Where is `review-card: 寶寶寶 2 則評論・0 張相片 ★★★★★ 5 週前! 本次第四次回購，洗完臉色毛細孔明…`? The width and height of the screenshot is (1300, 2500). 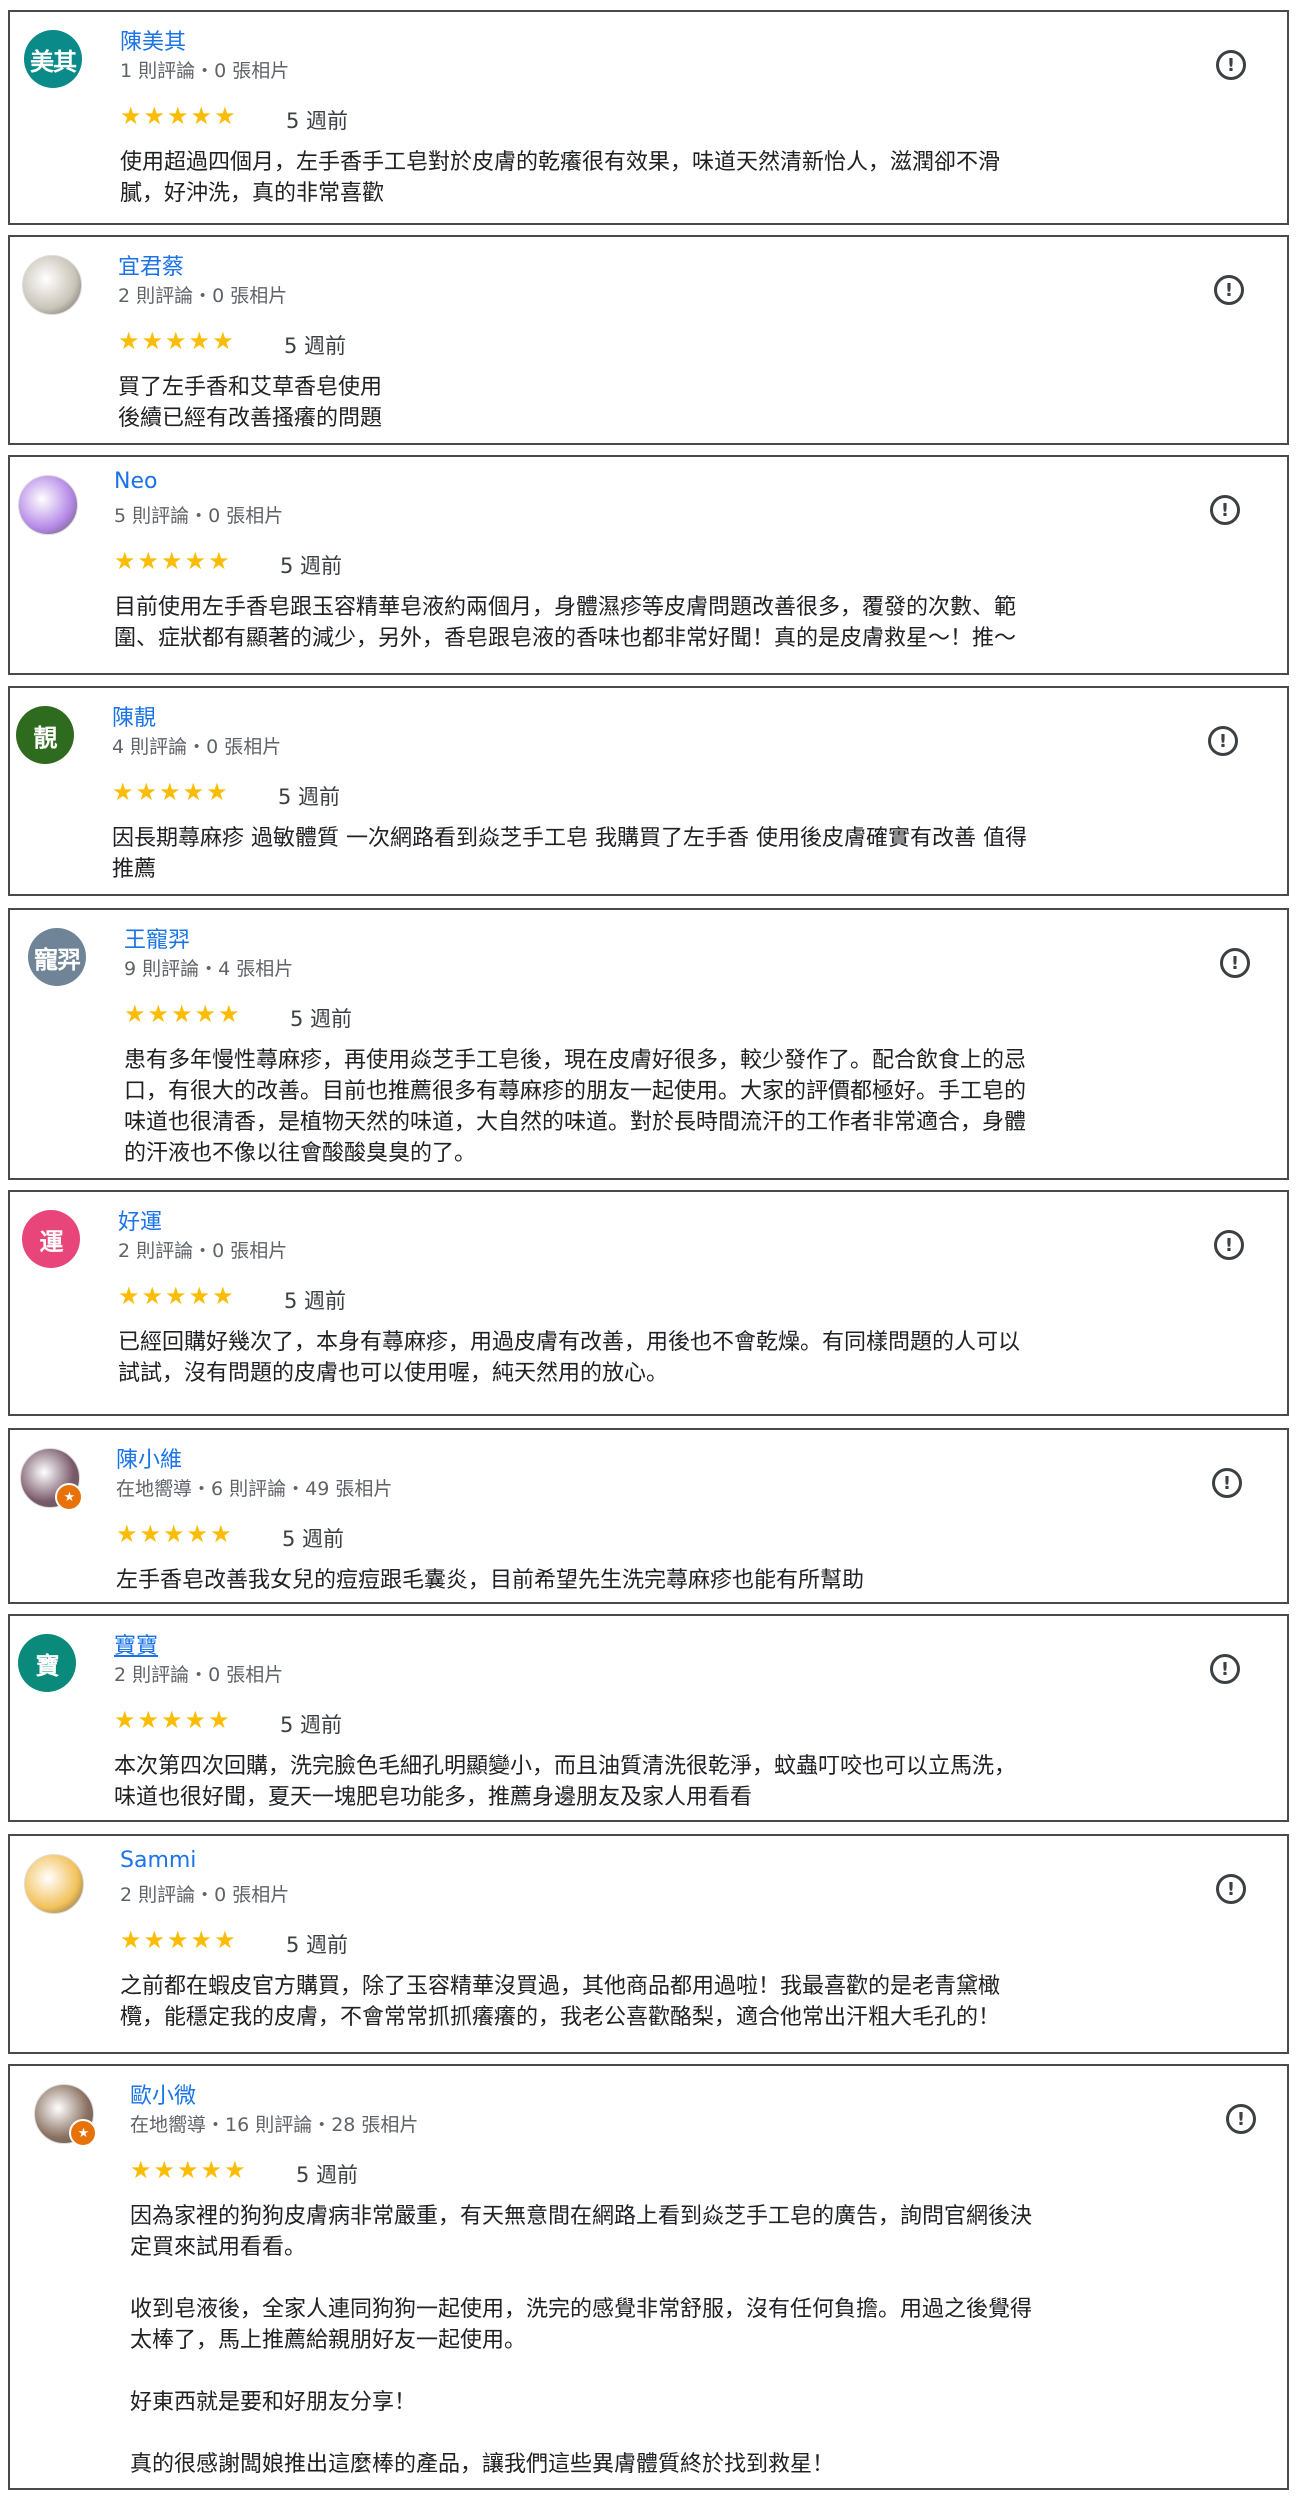
review-card: 寶寶寶 2 則評論・0 張相片 ★★★★★ 5 週前! 本次第四次回購，洗完臉色毛細孔明… is located at coordinates (648, 1718).